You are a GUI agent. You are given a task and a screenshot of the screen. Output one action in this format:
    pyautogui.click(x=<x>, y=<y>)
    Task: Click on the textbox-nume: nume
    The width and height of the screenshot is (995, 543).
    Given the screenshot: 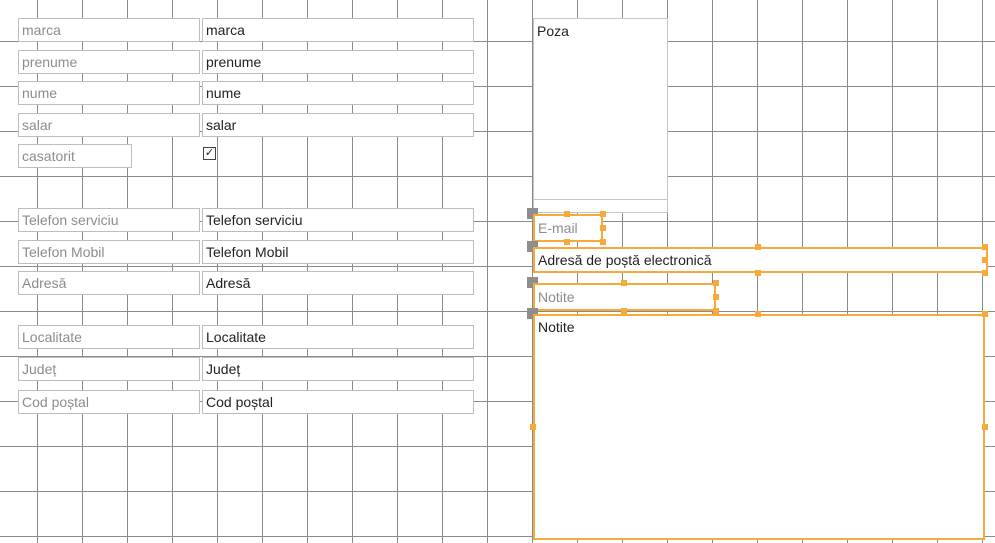 What is the action you would take?
    pyautogui.click(x=338, y=93)
    